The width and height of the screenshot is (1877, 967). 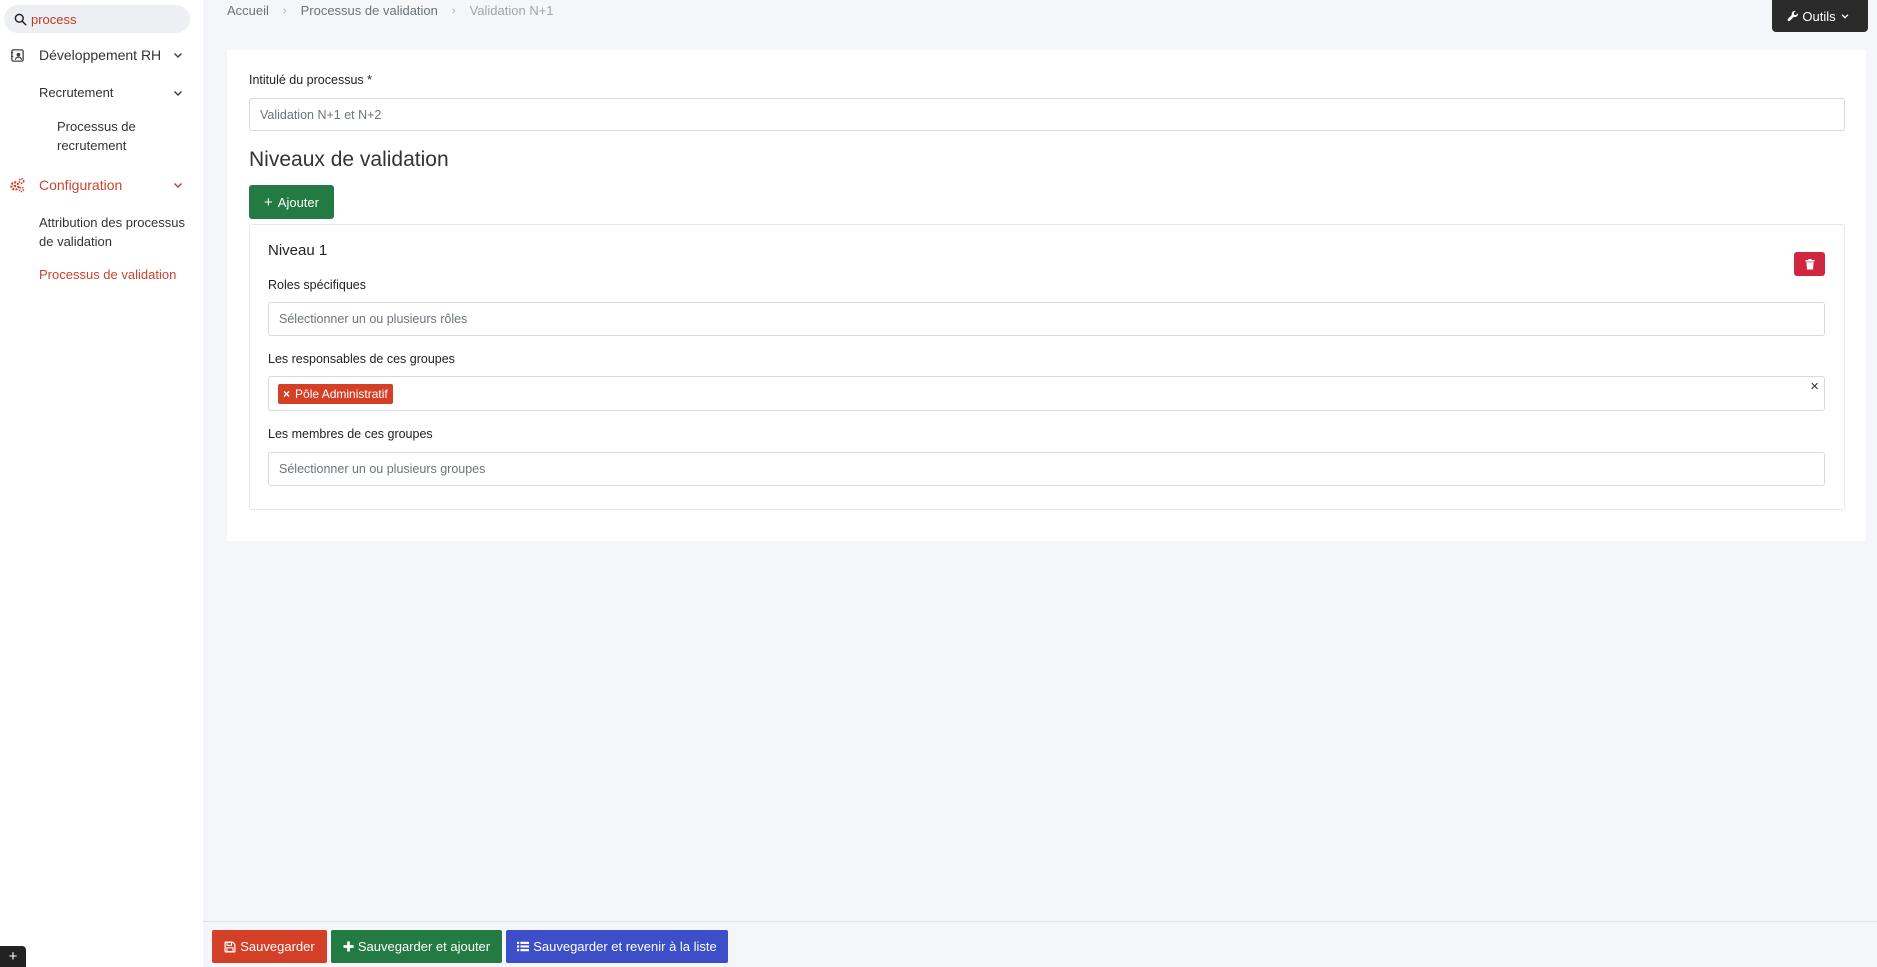 I want to click on roles-label: Roles spécifiques, so click(x=317, y=285).